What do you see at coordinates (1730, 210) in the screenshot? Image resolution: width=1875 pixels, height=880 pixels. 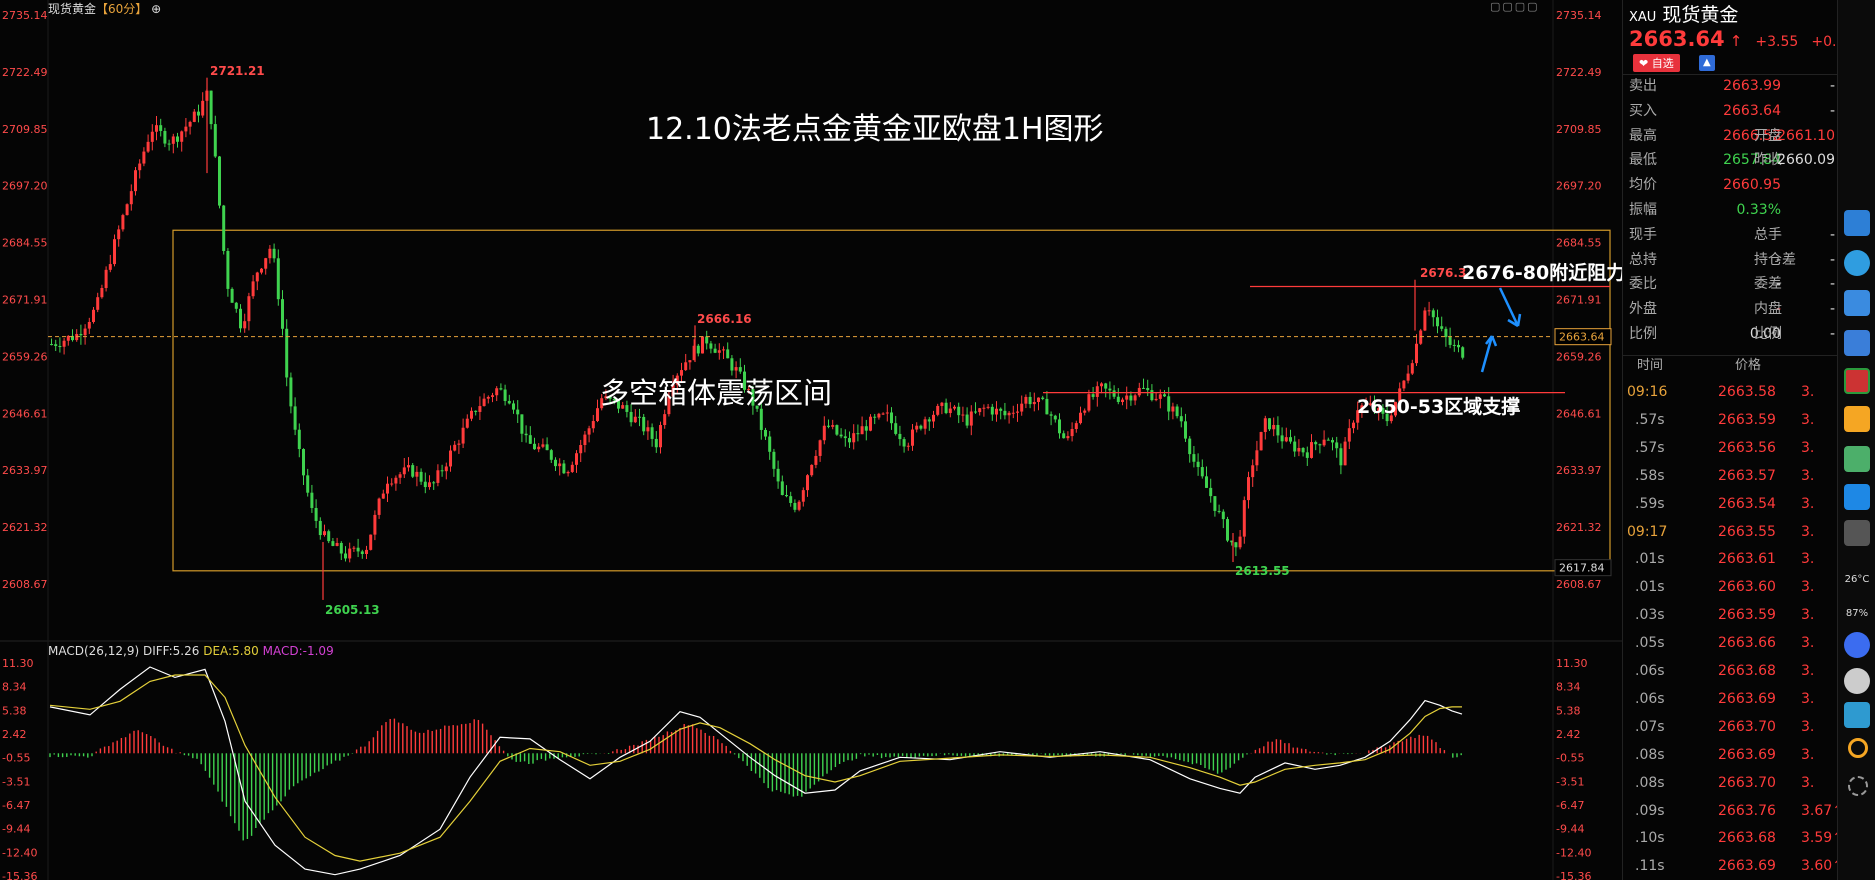 I see `quote-row: 振幅 0.33%` at bounding box center [1730, 210].